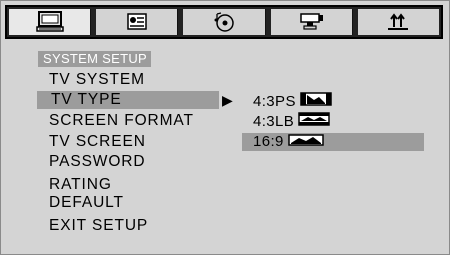 This screenshot has width=450, height=255. Describe the element at coordinates (333, 142) in the screenshot. I see `option-16-9: 16:9` at that location.